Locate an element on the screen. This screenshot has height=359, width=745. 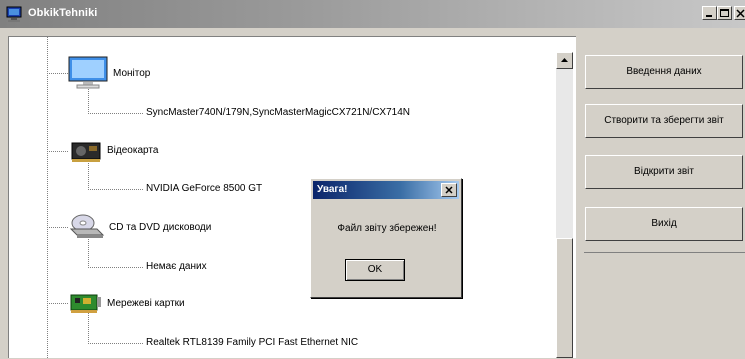
message-dialog: Увага! Файл звіту збережен! OK is located at coordinates (386, 238).